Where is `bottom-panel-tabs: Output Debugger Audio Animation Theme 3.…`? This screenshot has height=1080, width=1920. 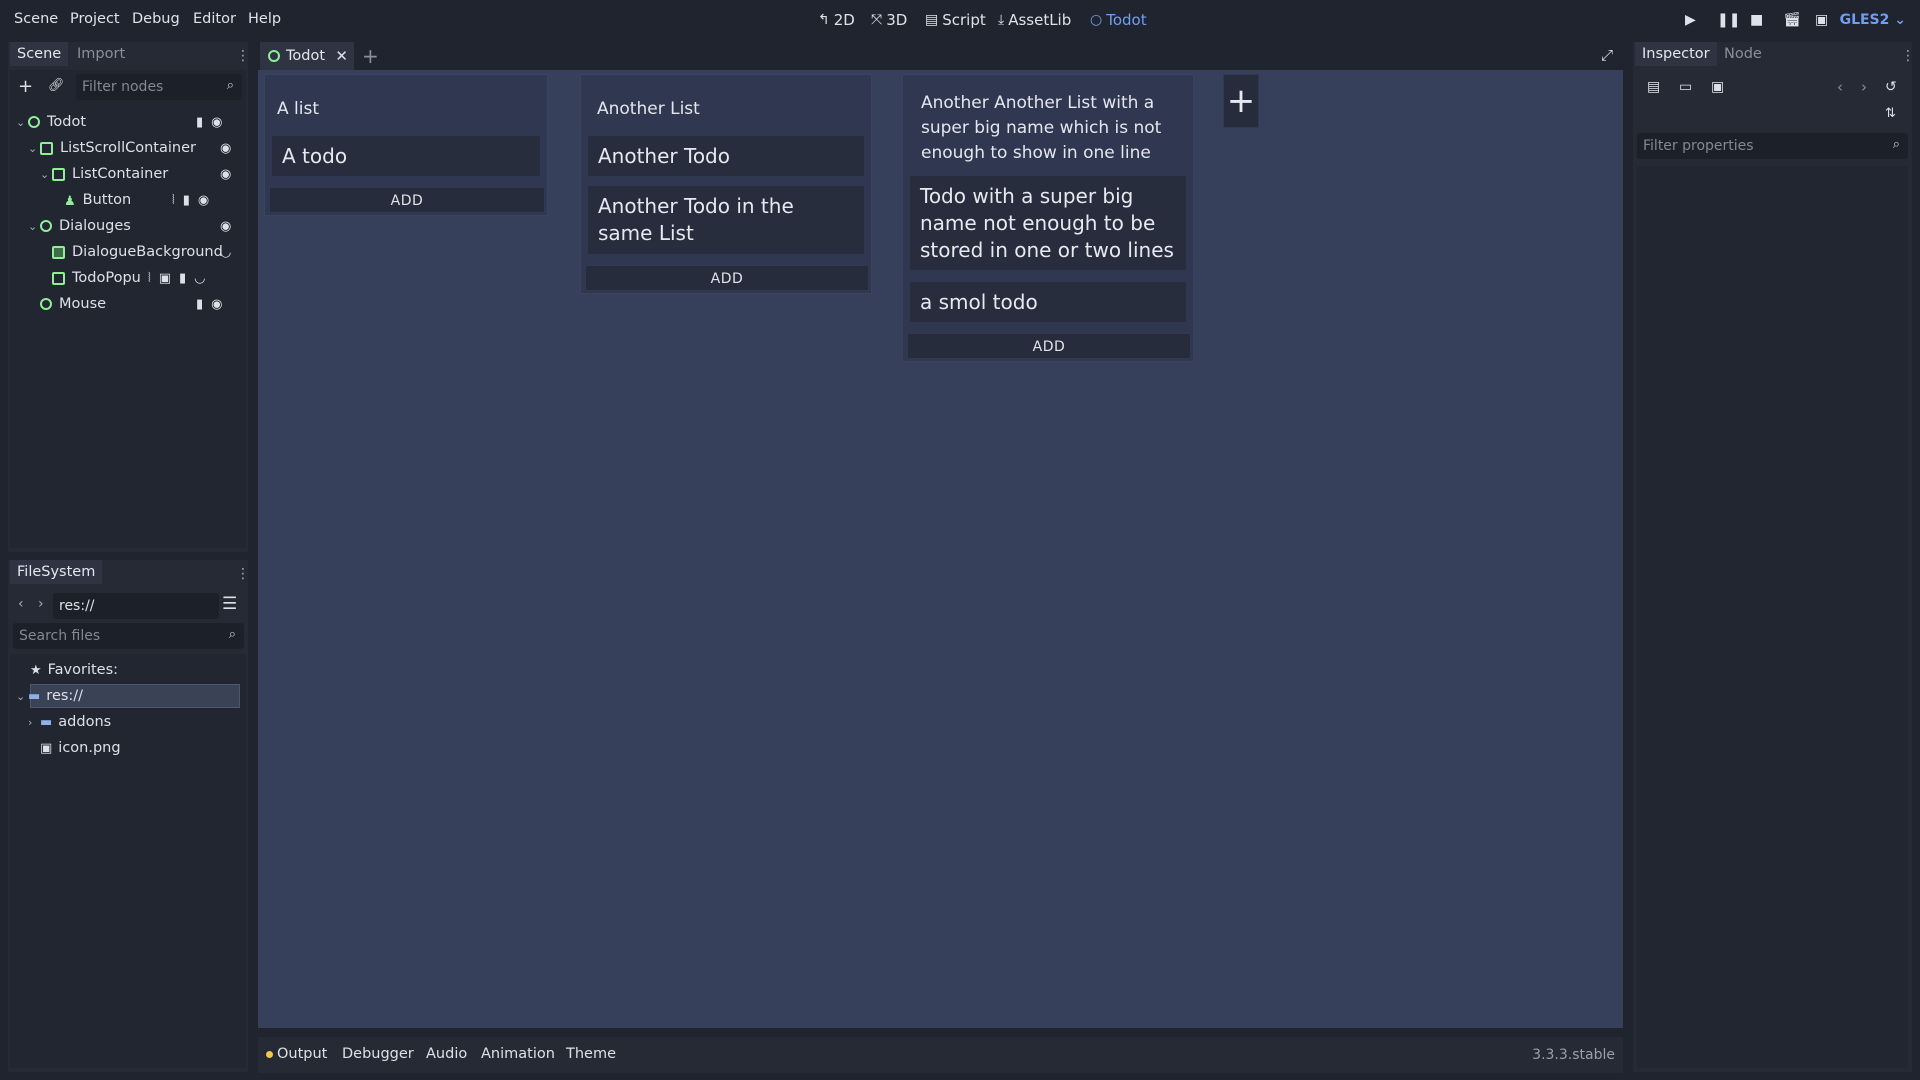
bottom-panel-tabs: Output Debugger Audio Animation Theme 3.… is located at coordinates (940, 1055).